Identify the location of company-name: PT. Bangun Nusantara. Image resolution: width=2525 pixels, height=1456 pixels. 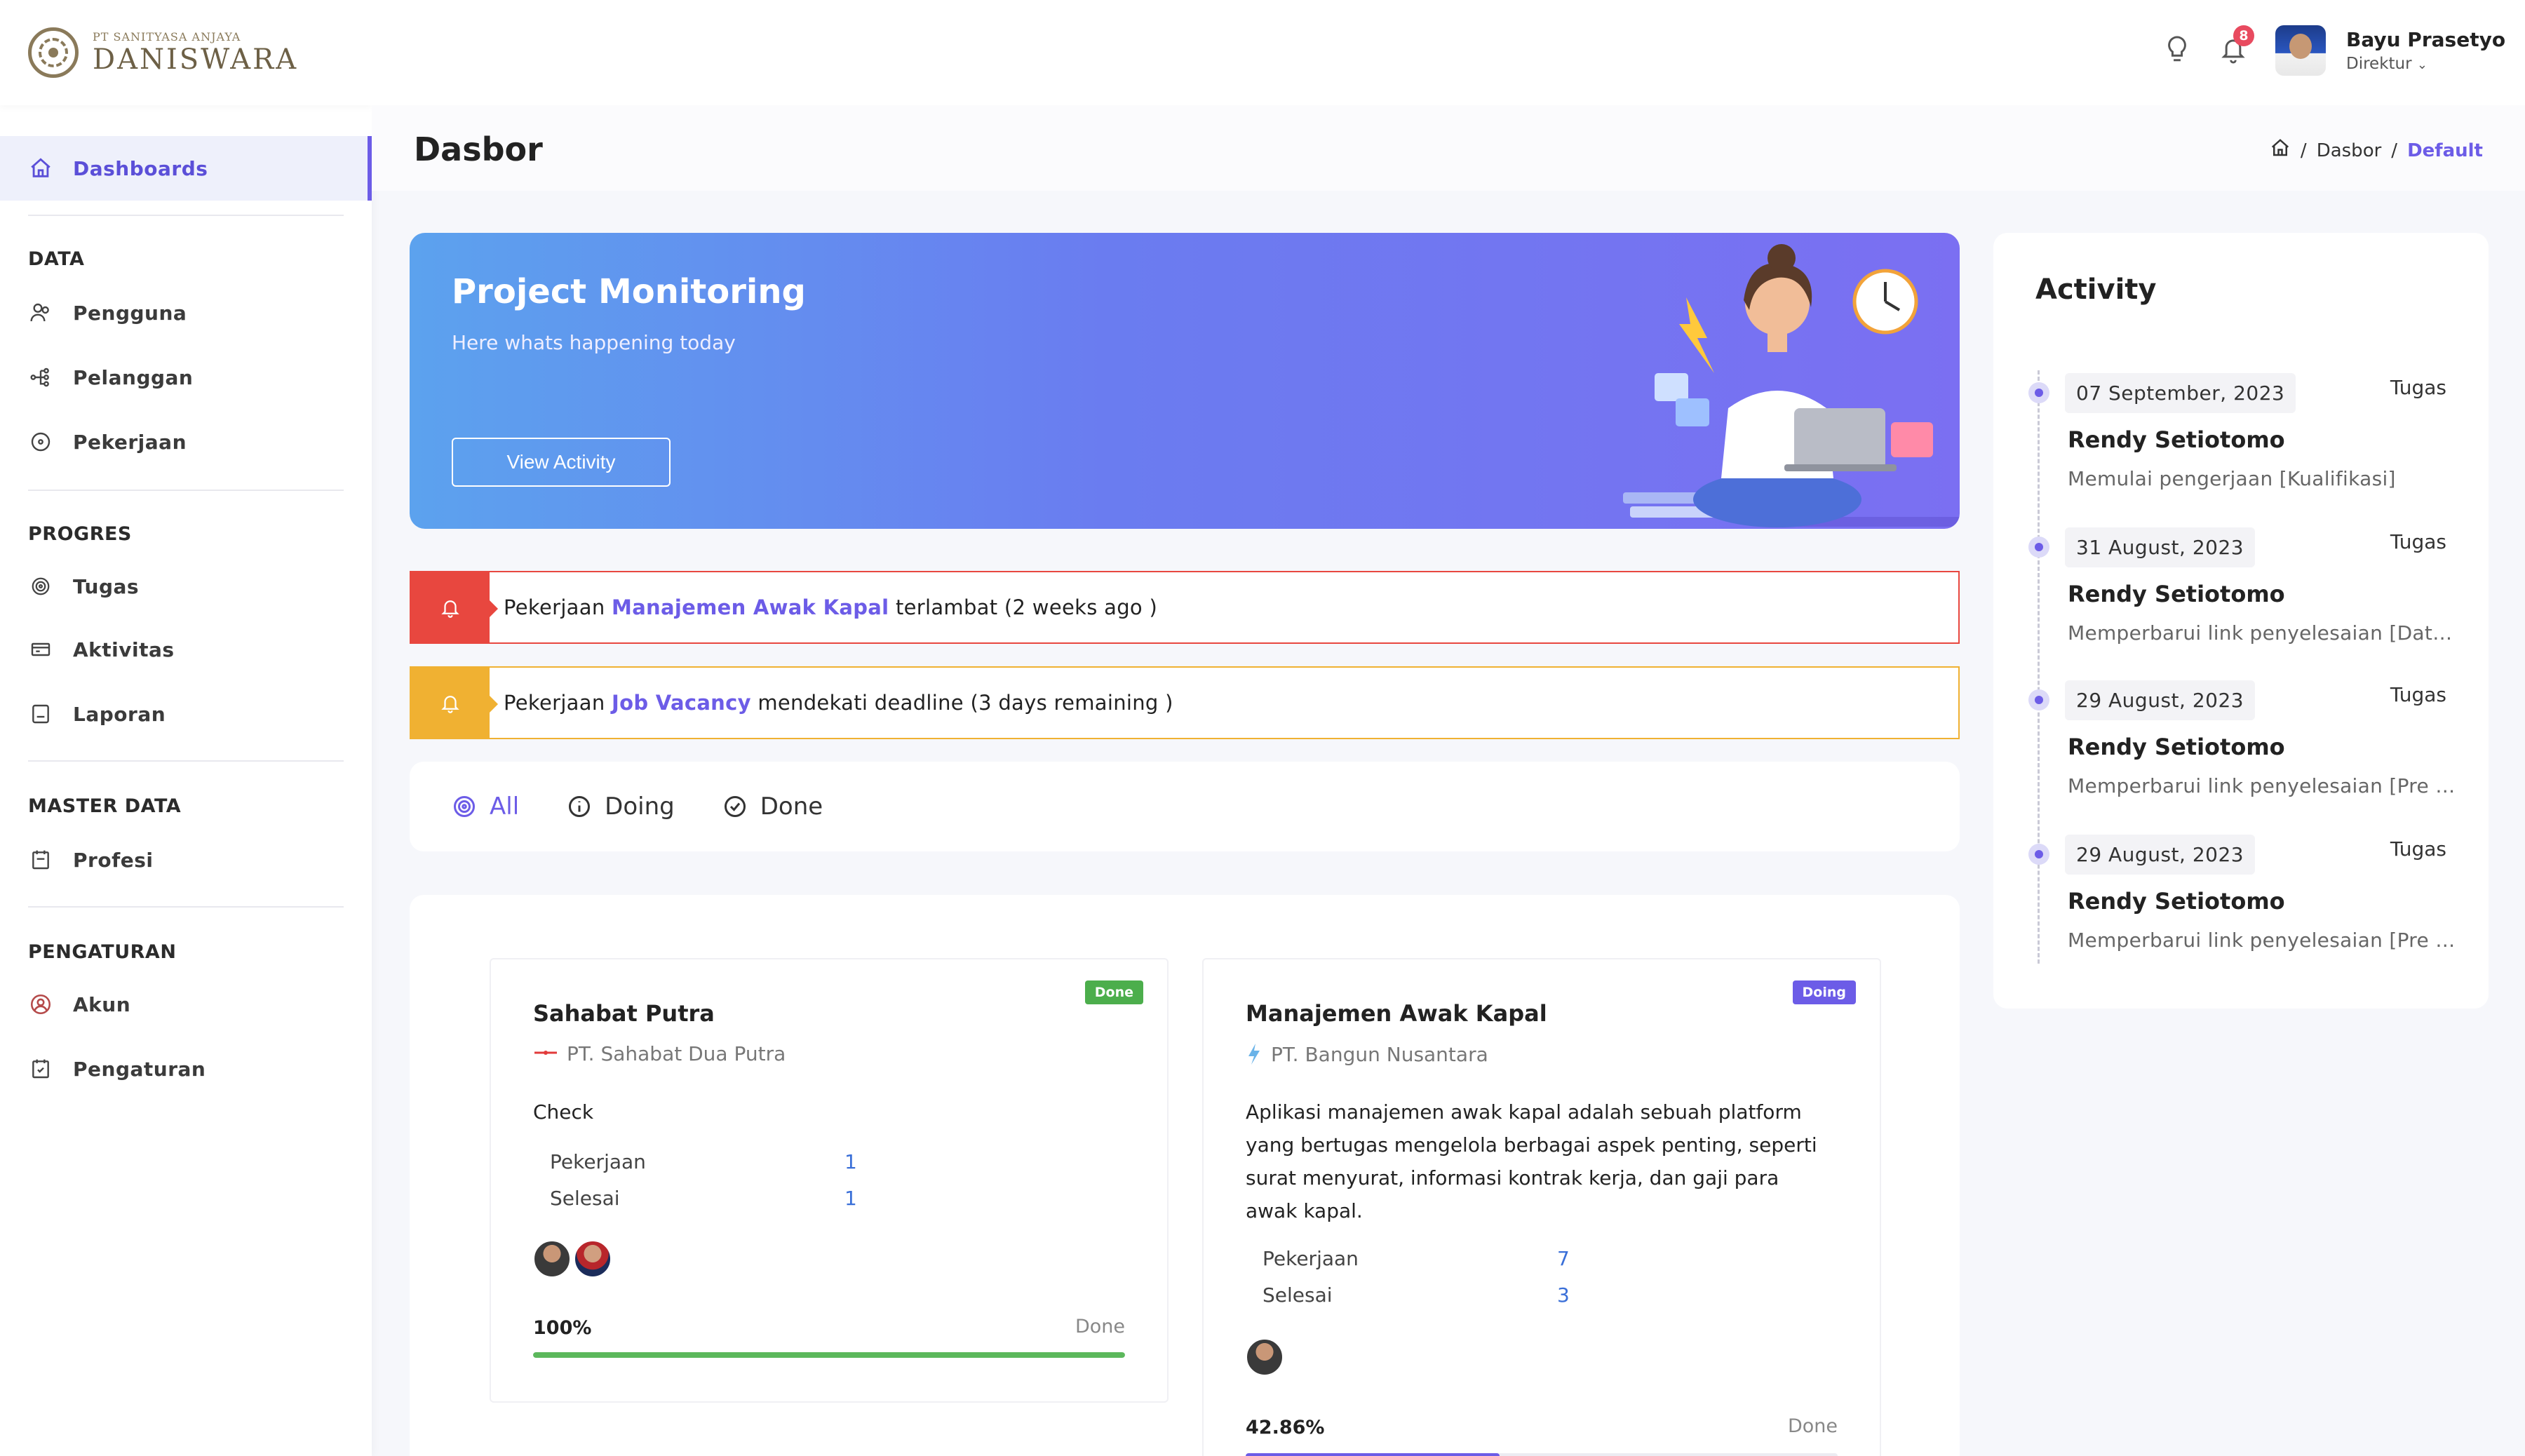
(1379, 1054).